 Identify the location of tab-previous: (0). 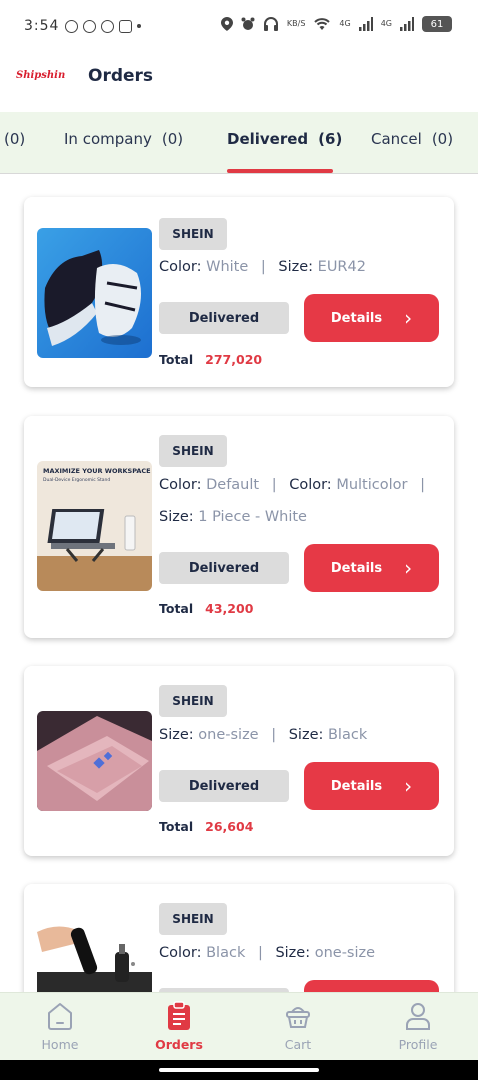
(14, 139).